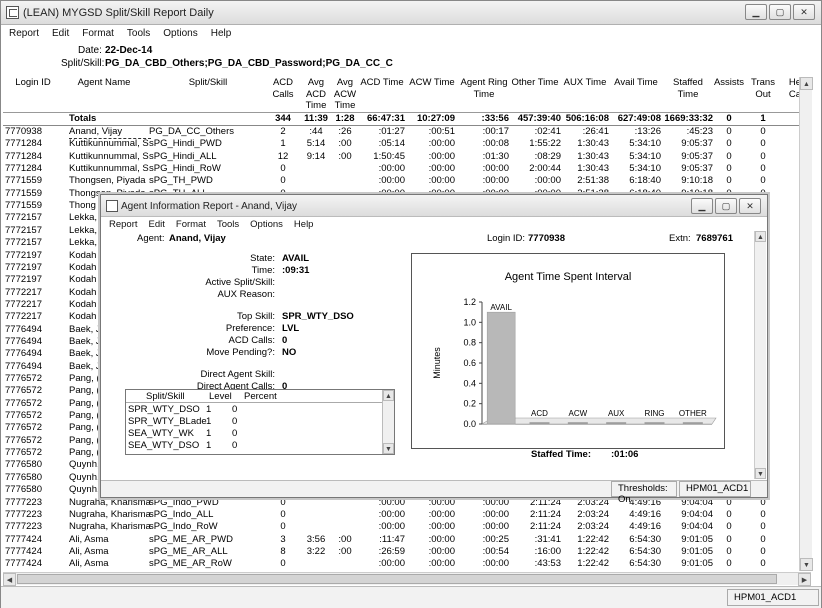 Image resolution: width=822 pixels, height=608 pixels. Describe the element at coordinates (750, 206) in the screenshot. I see `agent-close-icon: ✕` at that location.